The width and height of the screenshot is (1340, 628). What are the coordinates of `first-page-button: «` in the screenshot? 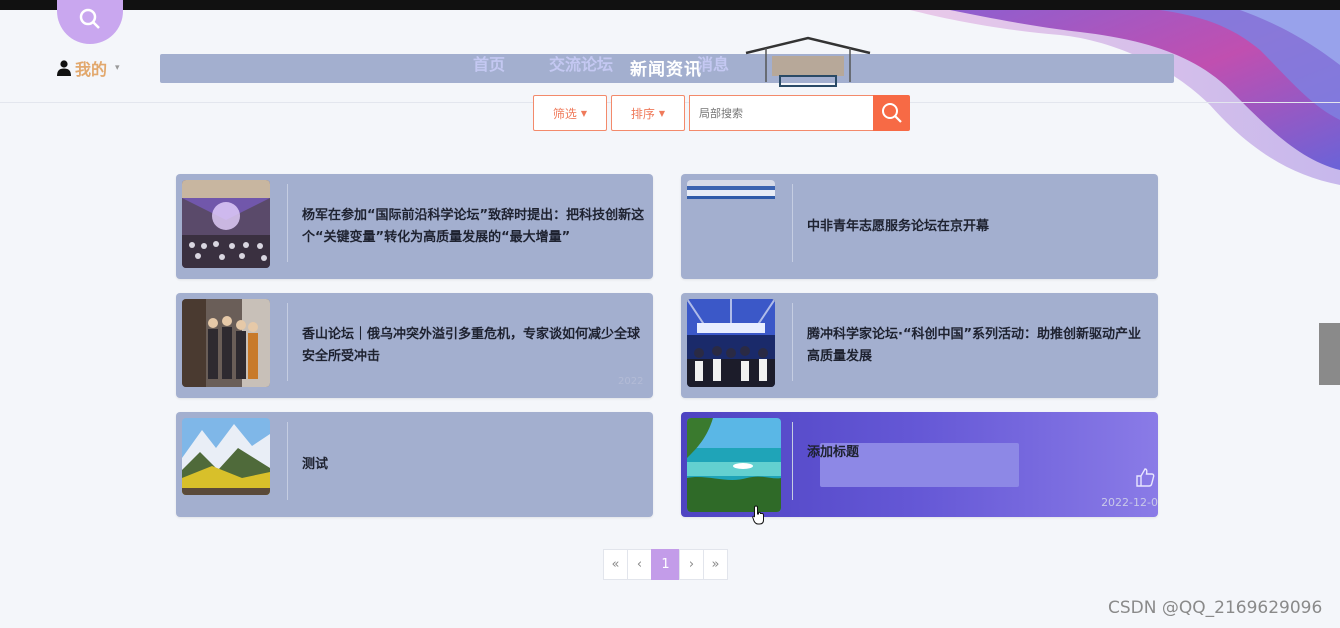 It's located at (615, 564).